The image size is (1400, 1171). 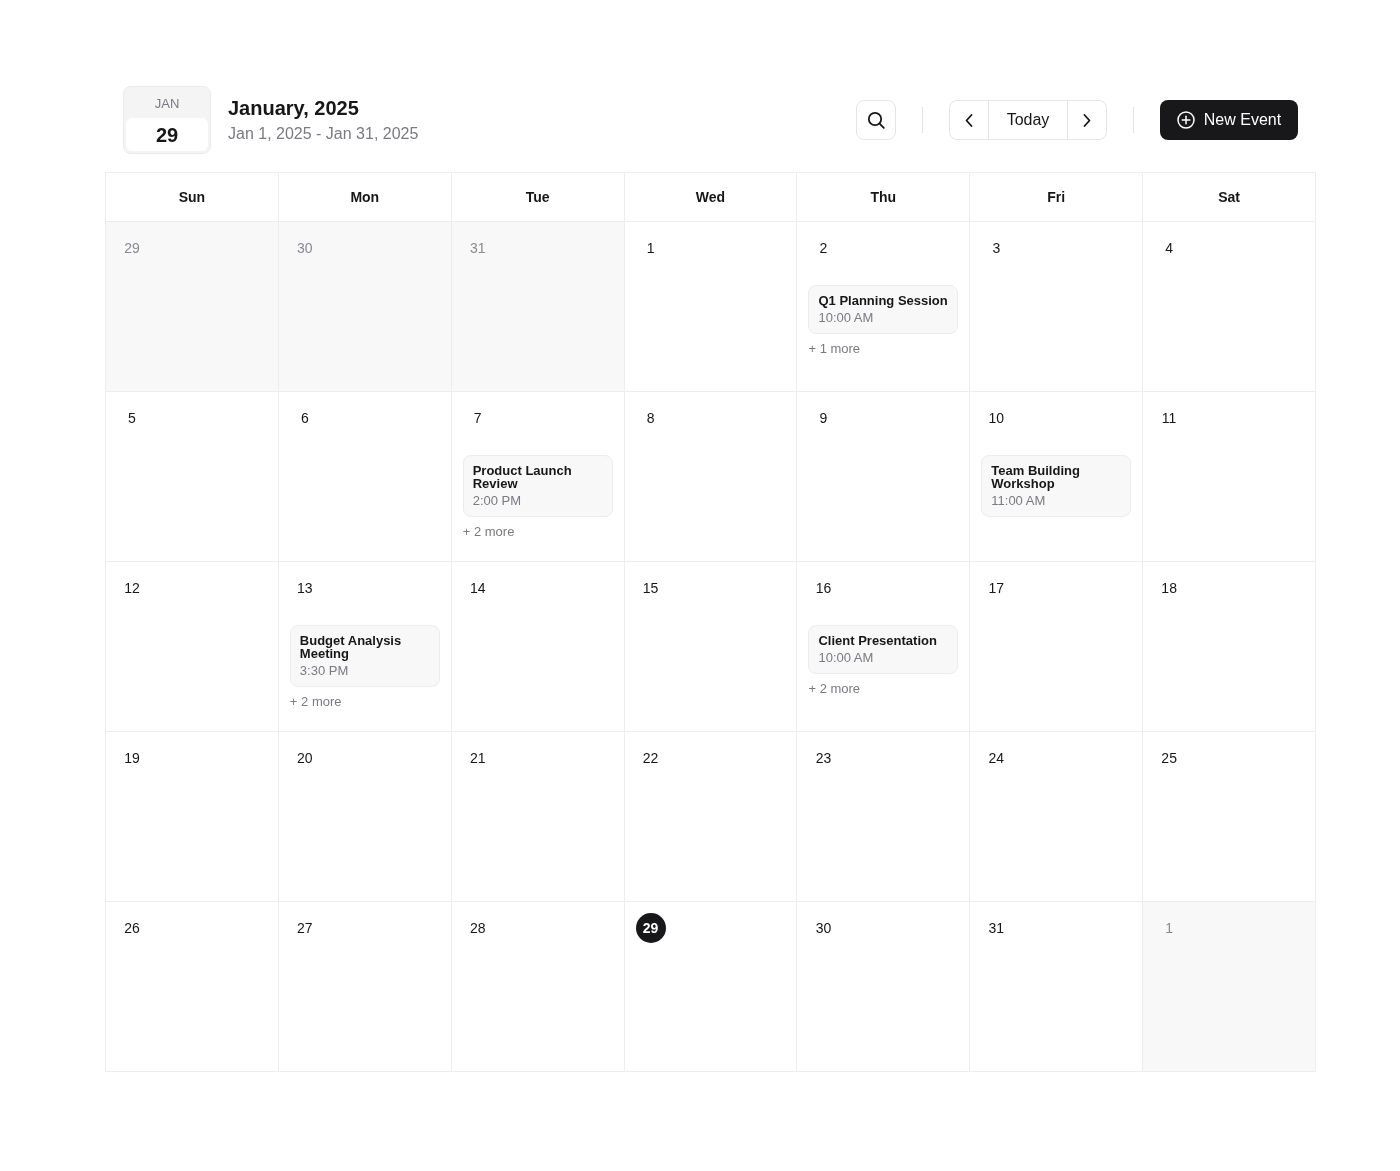 I want to click on event-card: Budget Analysis Meeting 3:30 PM, so click(x=364, y=656).